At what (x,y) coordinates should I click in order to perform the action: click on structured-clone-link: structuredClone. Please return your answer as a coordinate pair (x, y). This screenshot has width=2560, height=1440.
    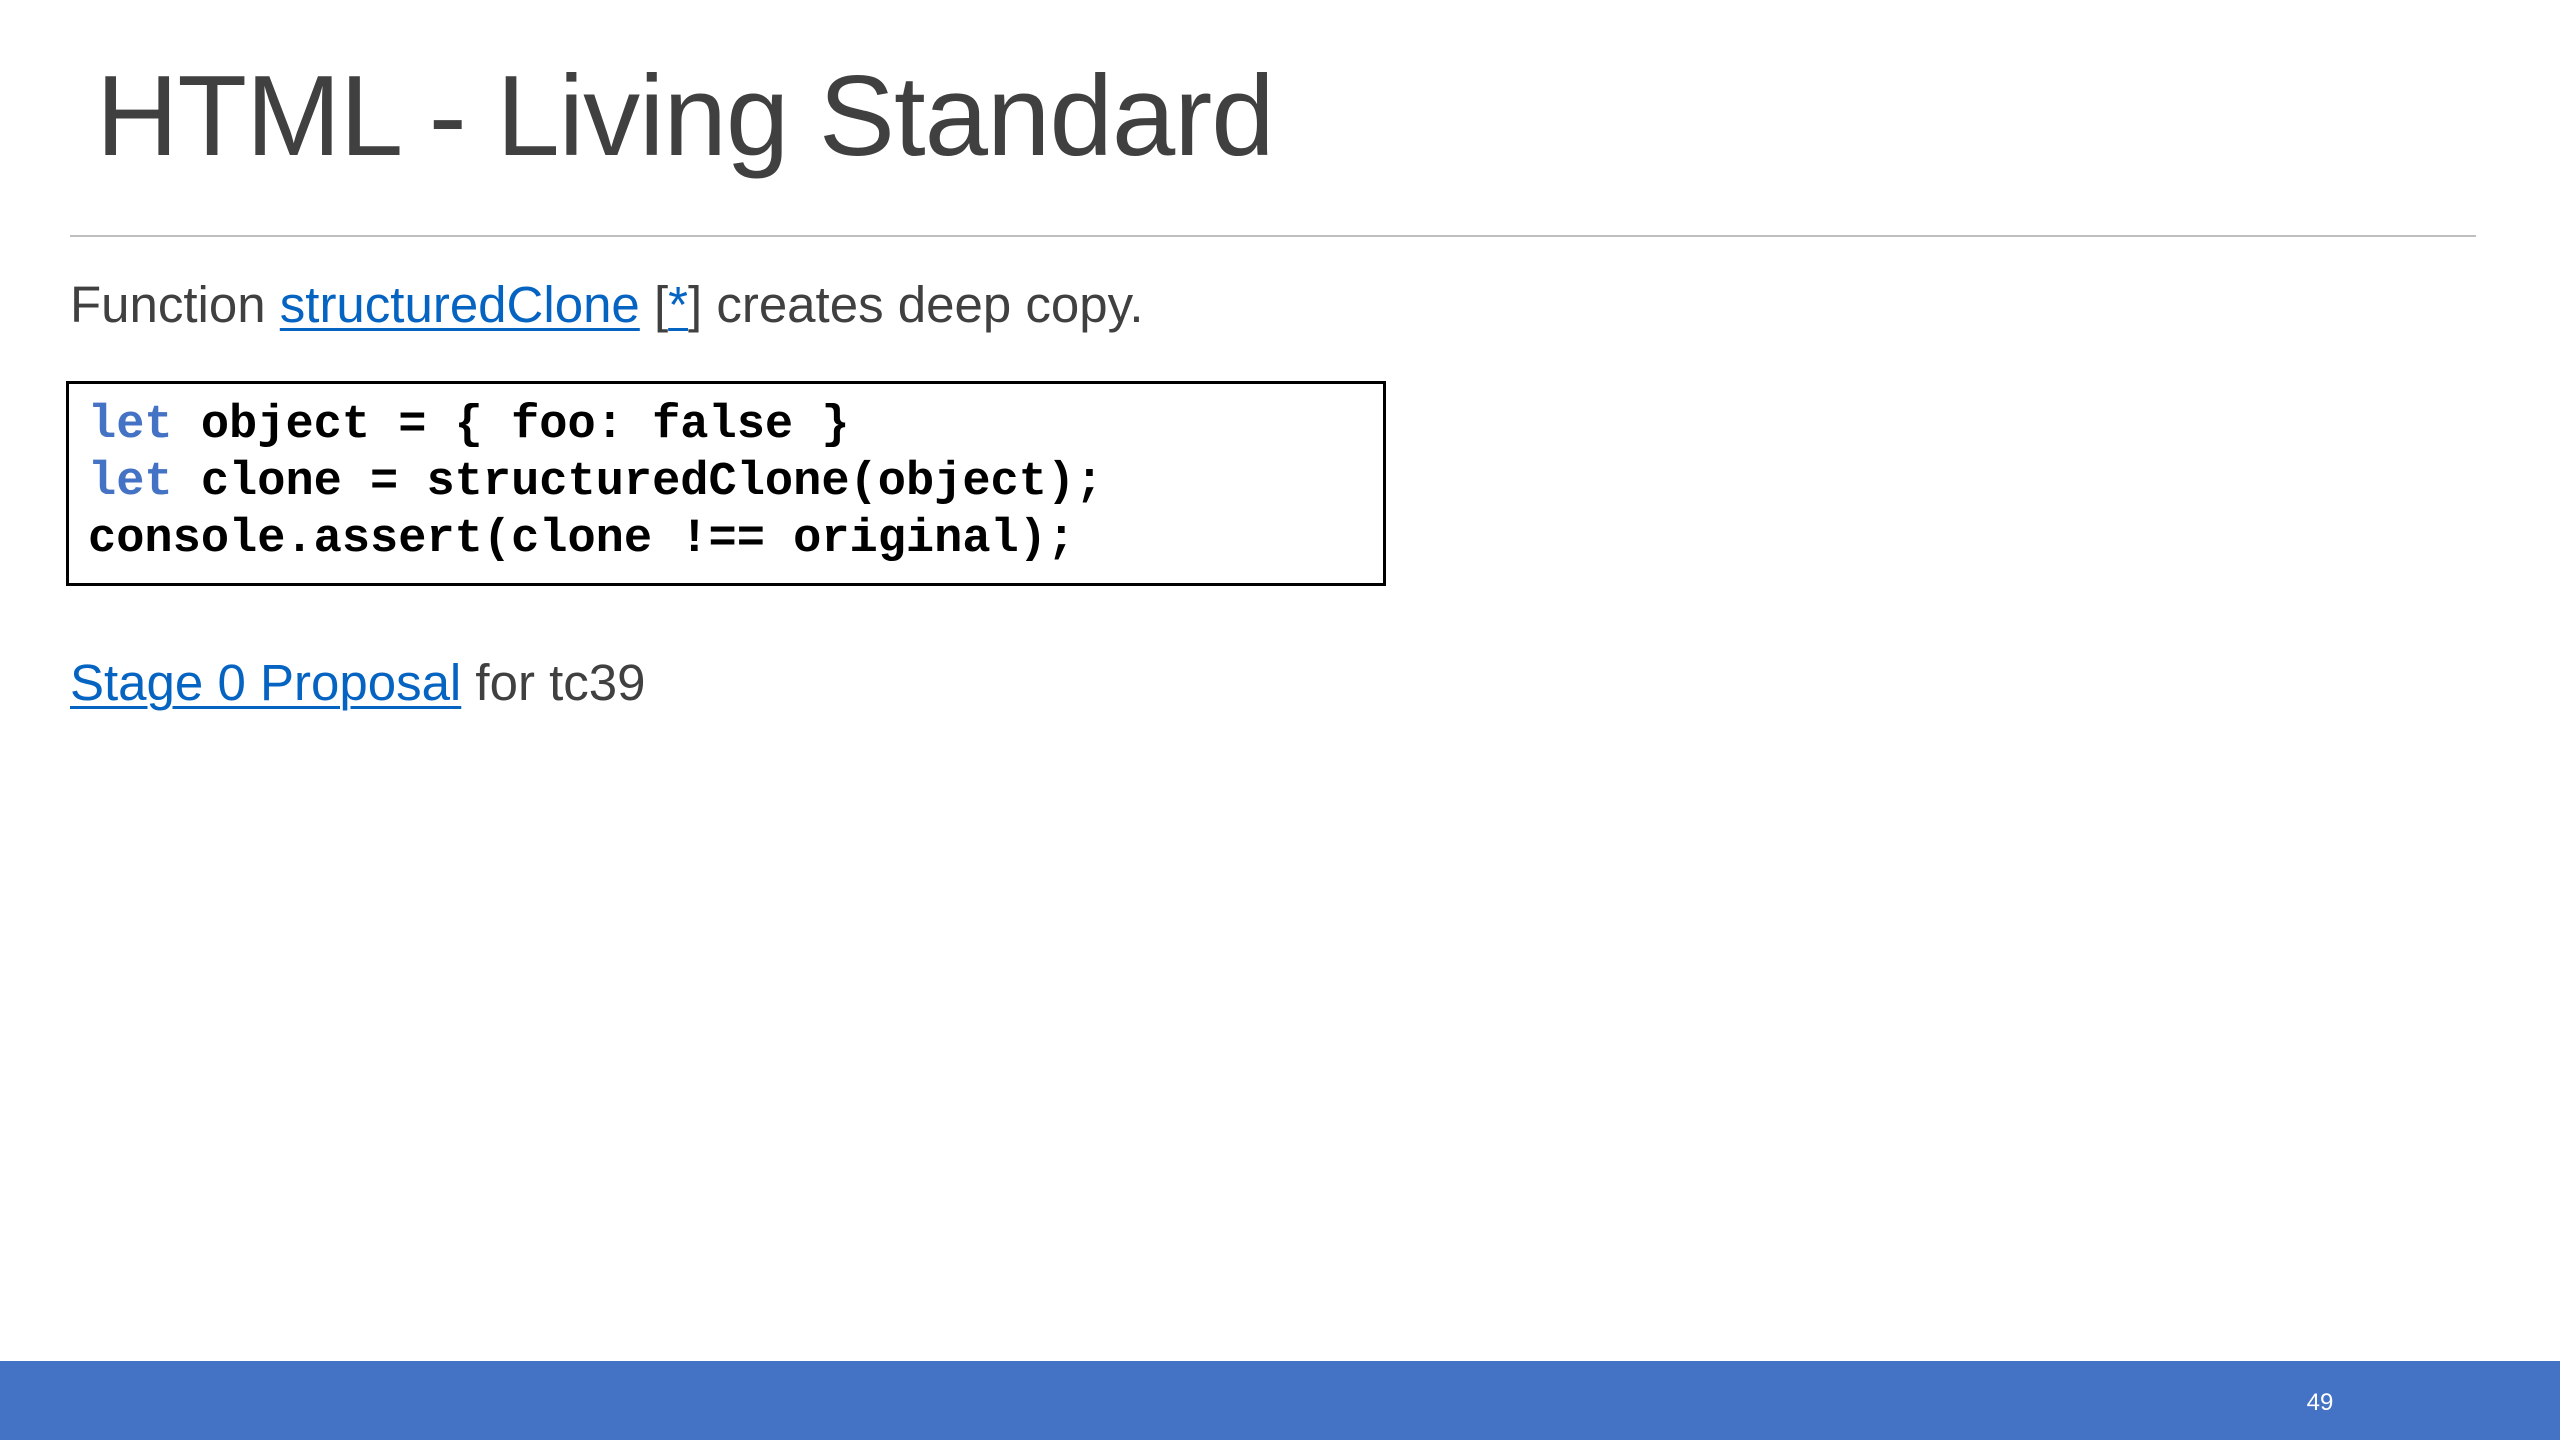
    Looking at the image, I should click on (460, 304).